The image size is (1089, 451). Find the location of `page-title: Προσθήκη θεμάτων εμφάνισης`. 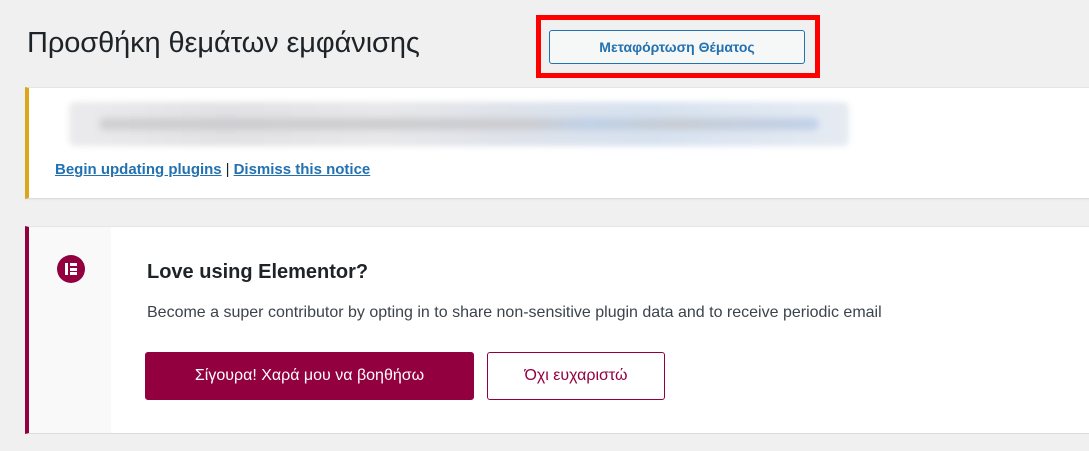

page-title: Προσθήκη θεμάτων εμφάνισης is located at coordinates (223, 43).